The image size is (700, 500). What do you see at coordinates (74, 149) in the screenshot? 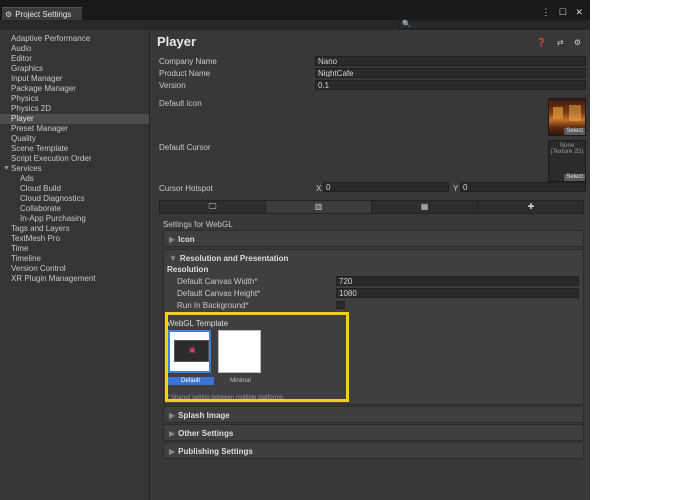
I see `sidebar-item-scene-template: Scene Template` at bounding box center [74, 149].